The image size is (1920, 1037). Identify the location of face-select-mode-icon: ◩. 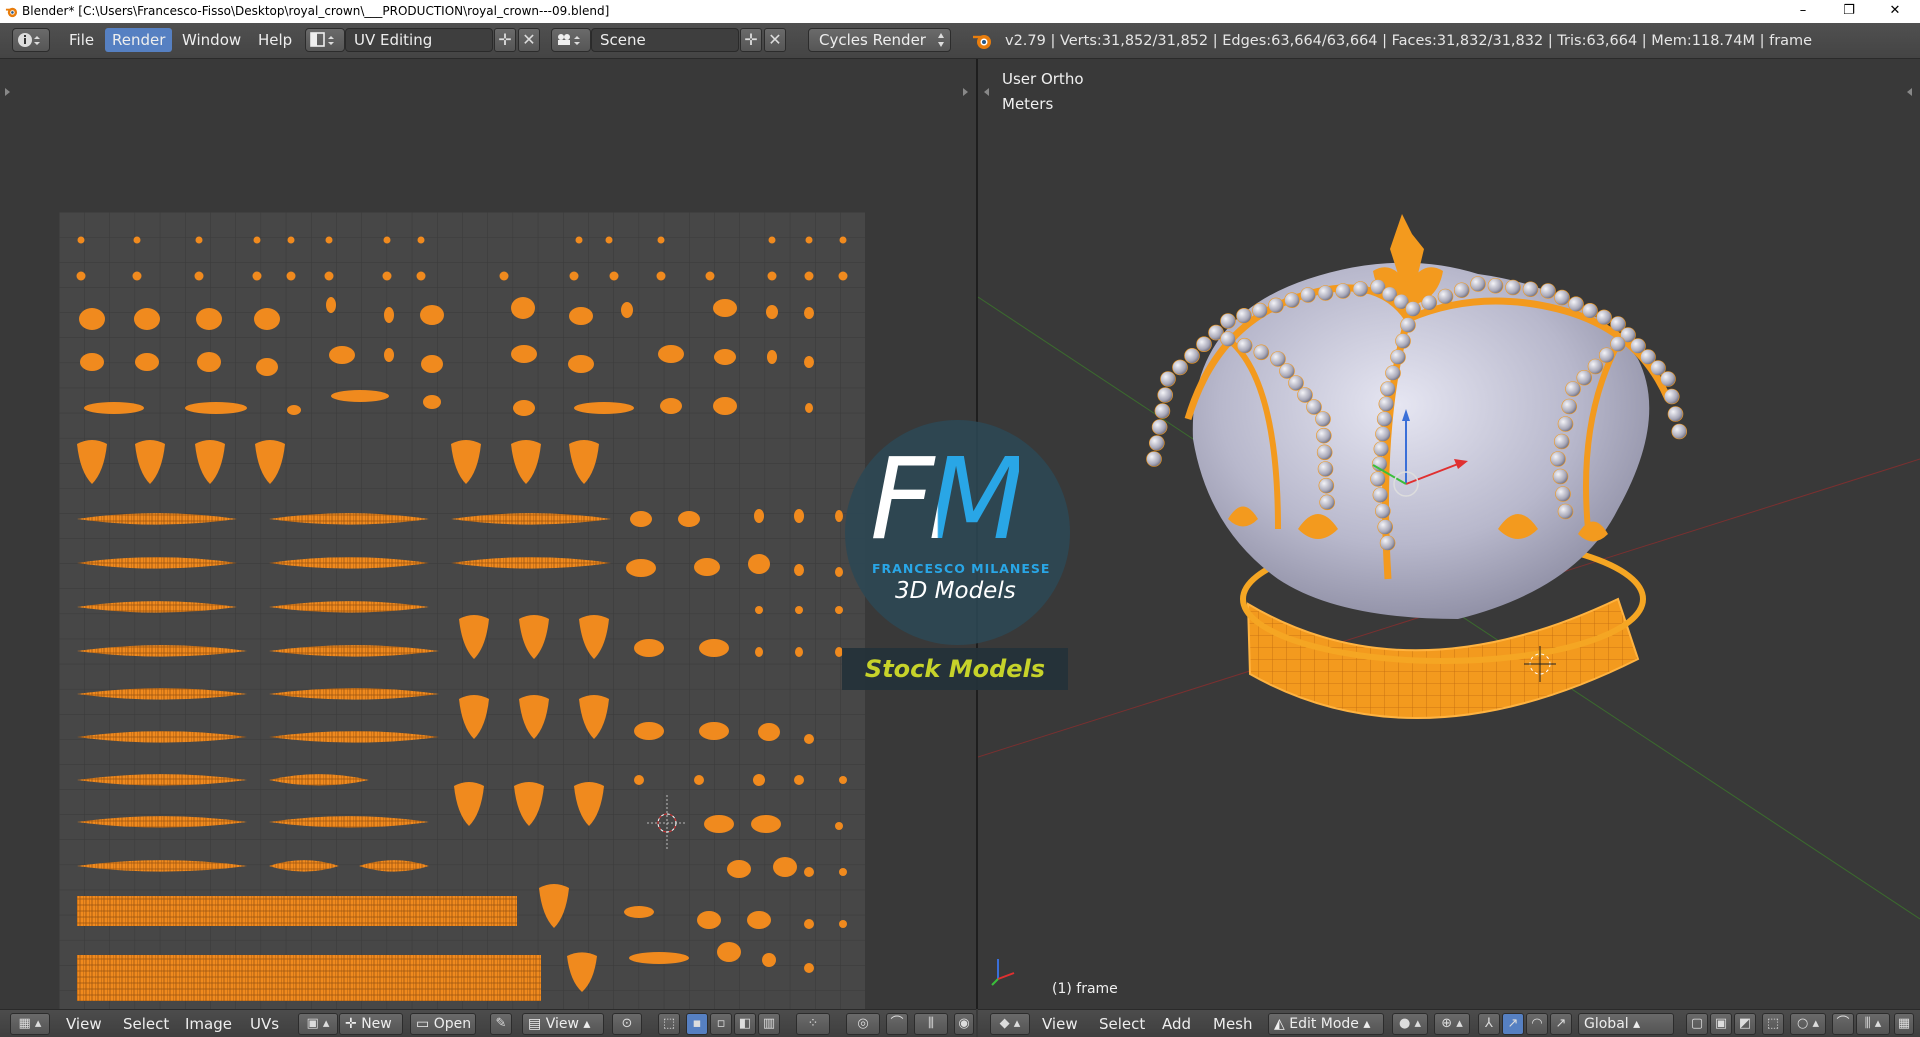
(1745, 1024).